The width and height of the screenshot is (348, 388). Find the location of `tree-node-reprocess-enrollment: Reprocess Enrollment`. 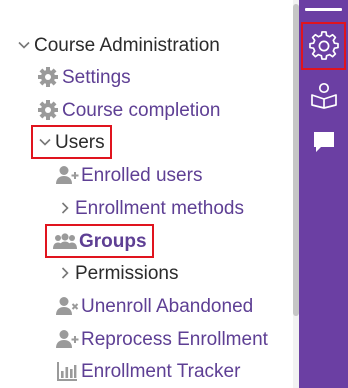

tree-node-reprocess-enrollment: Reprocess Enrollment is located at coordinates (161, 339).